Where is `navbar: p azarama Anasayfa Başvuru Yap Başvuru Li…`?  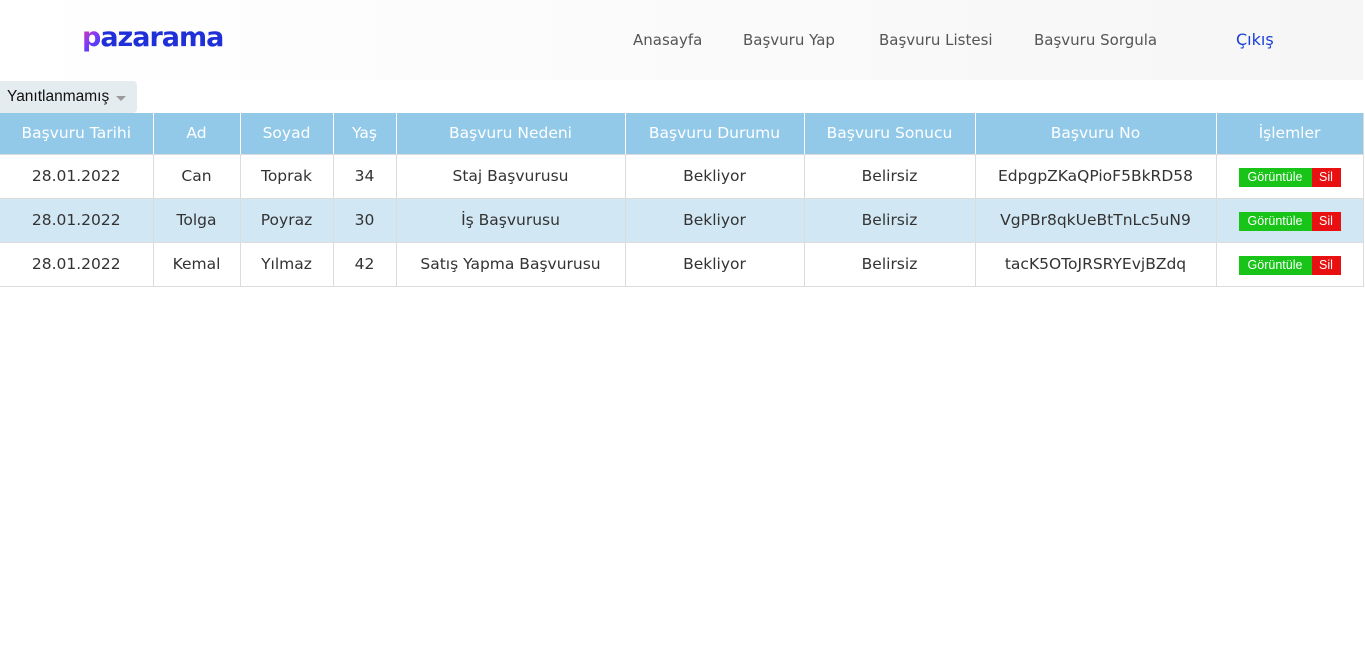 navbar: p azarama Anasayfa Başvuru Yap Başvuru Li… is located at coordinates (681, 40).